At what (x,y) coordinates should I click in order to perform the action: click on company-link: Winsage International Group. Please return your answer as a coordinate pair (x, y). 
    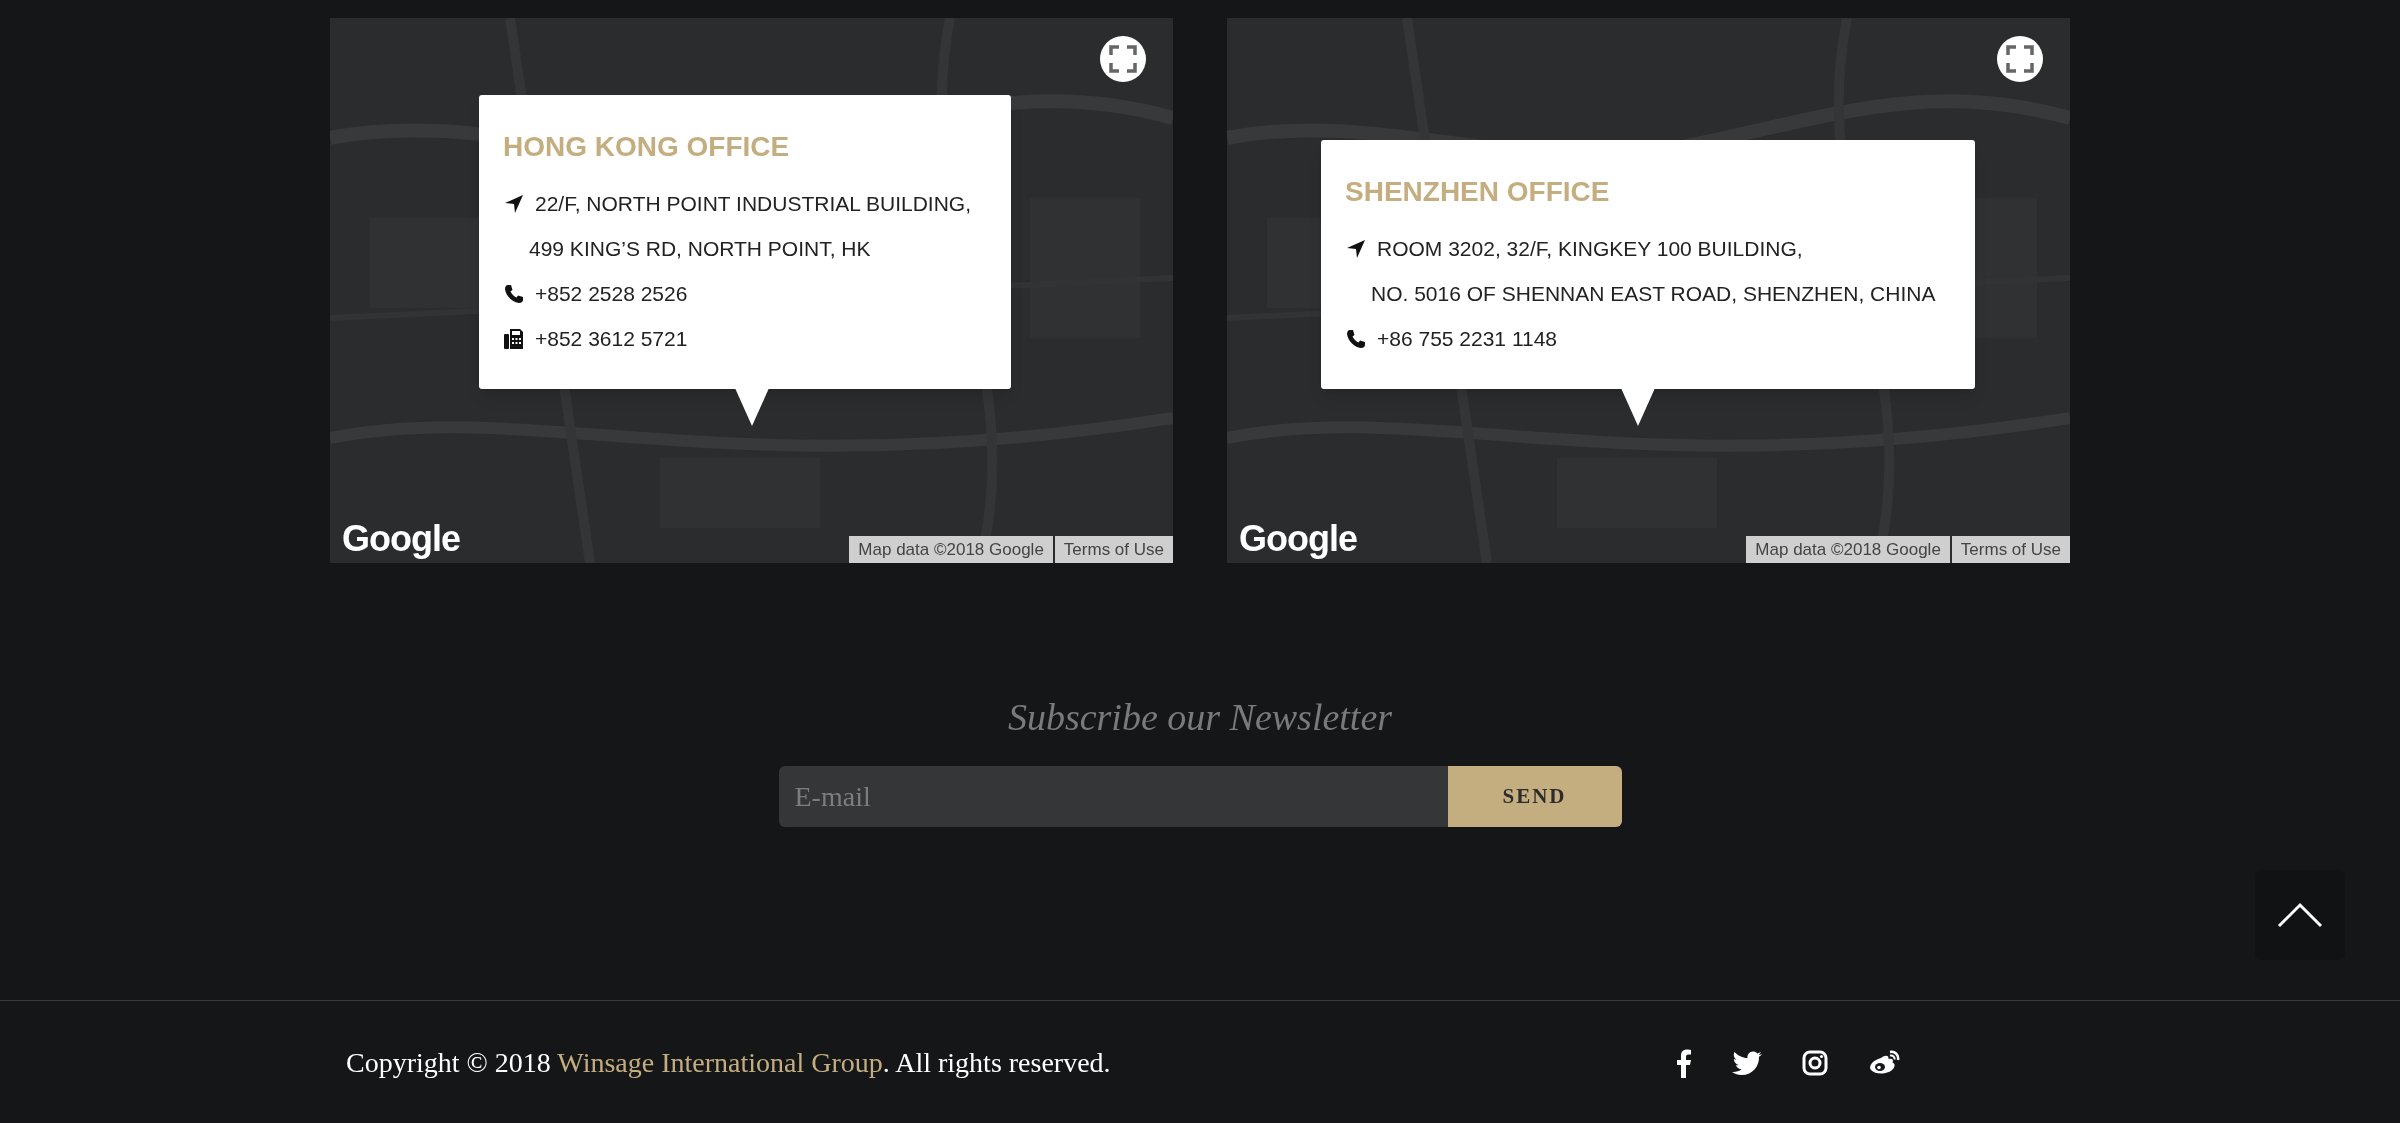
    Looking at the image, I should click on (720, 1062).